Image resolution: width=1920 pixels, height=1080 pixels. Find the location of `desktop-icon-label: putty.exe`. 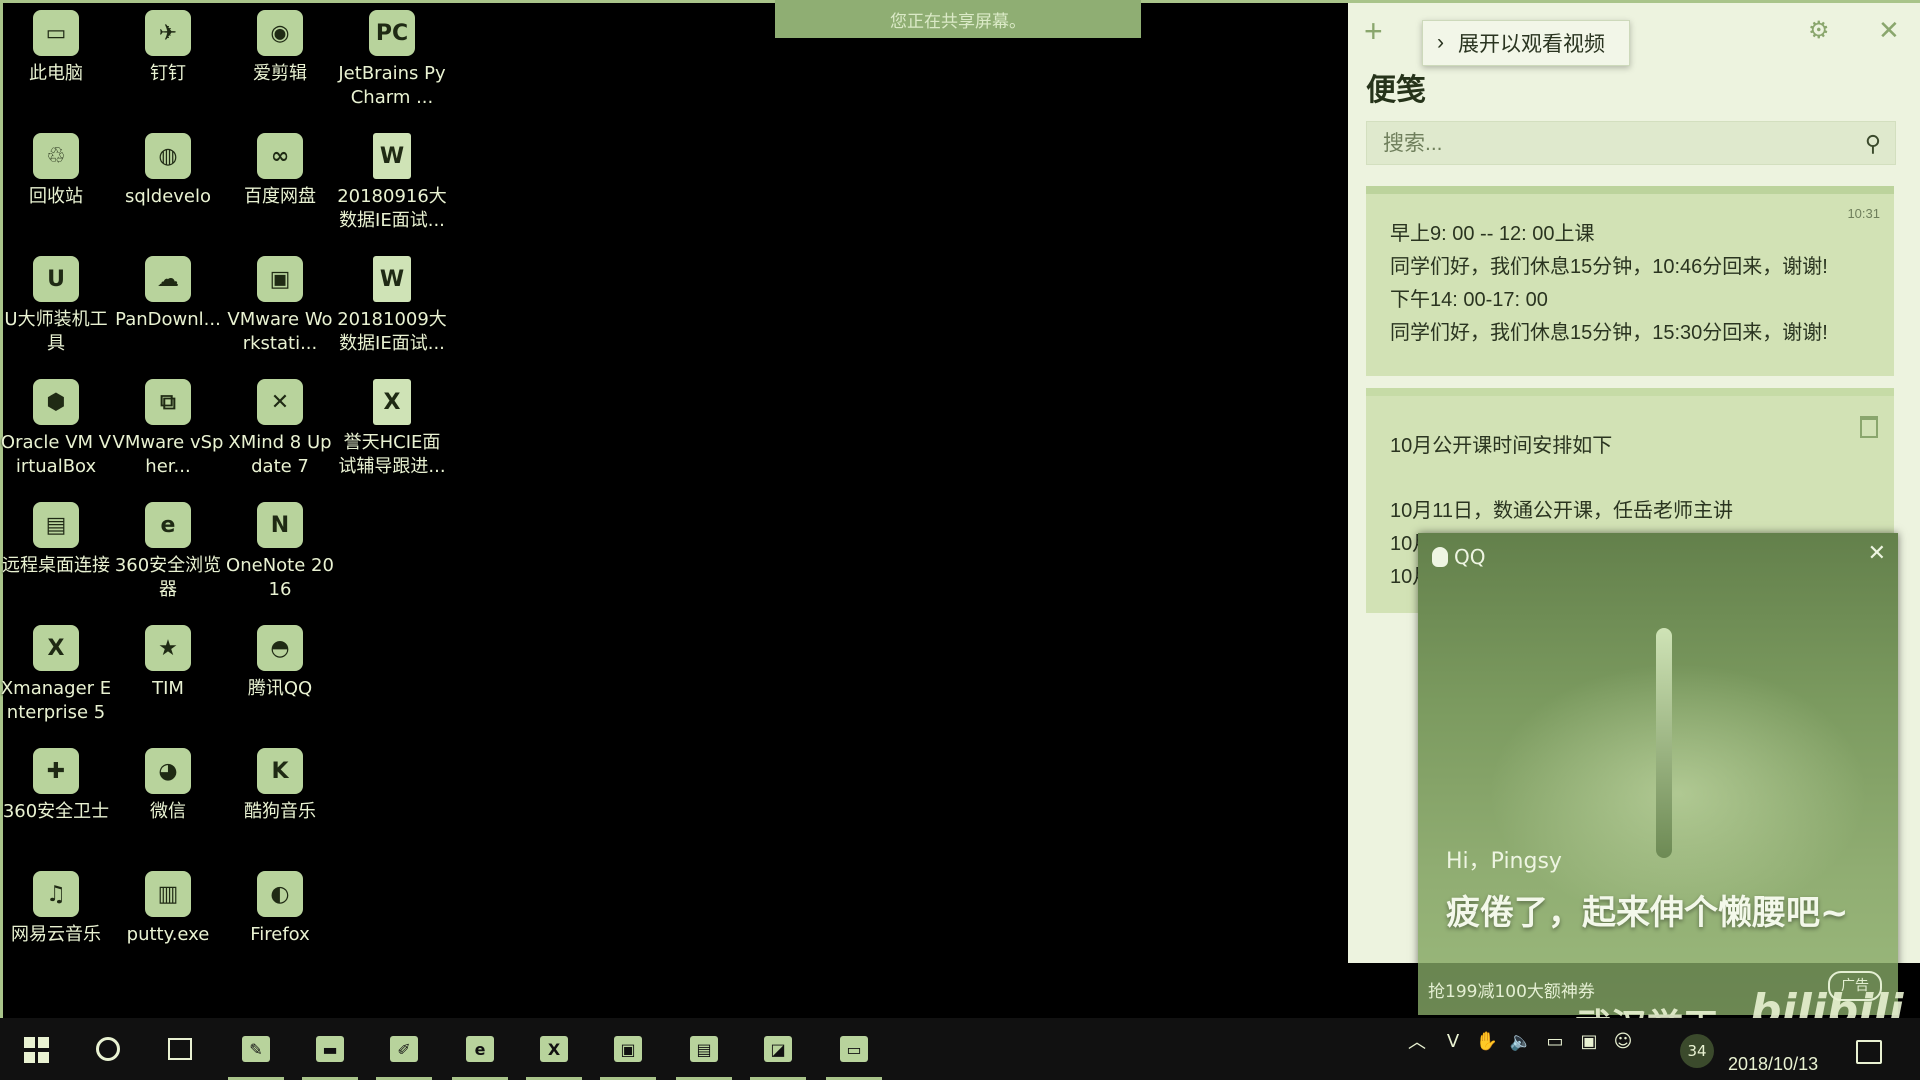

desktop-icon-label: putty.exe is located at coordinates (168, 934).